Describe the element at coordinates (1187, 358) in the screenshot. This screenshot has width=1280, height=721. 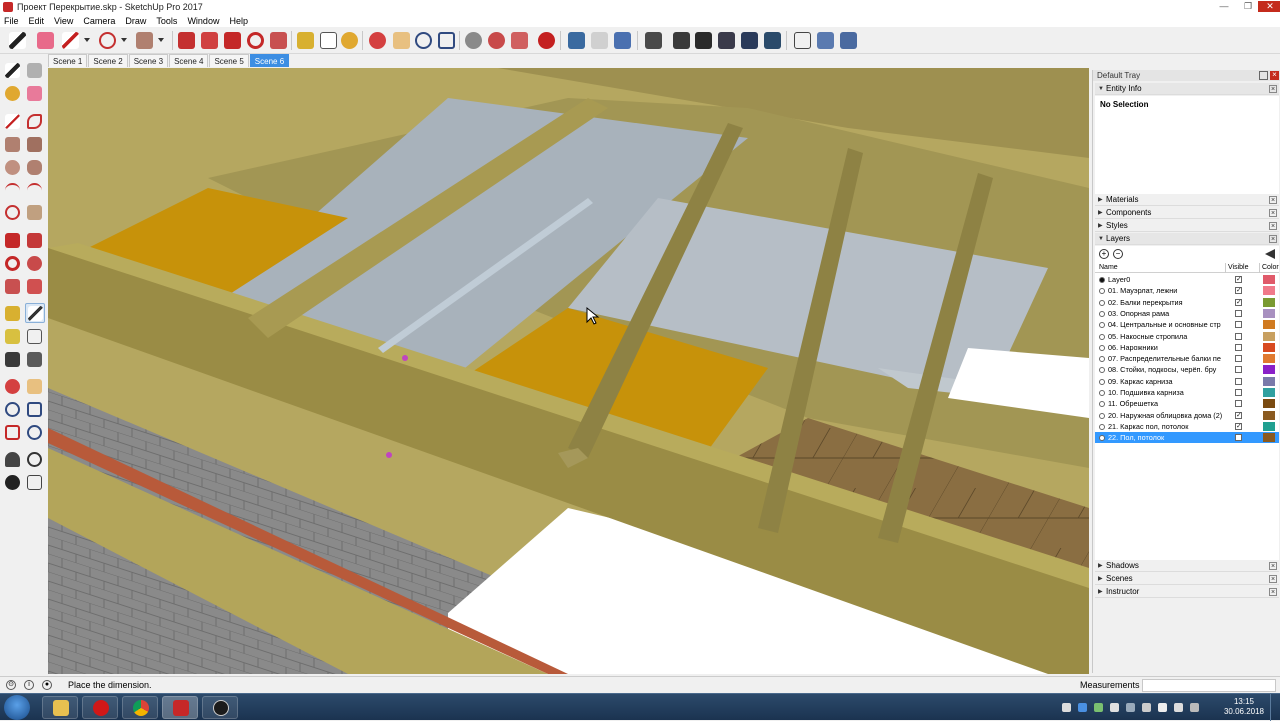
I see `layer-row: 07. Распределительные балки пе` at that location.